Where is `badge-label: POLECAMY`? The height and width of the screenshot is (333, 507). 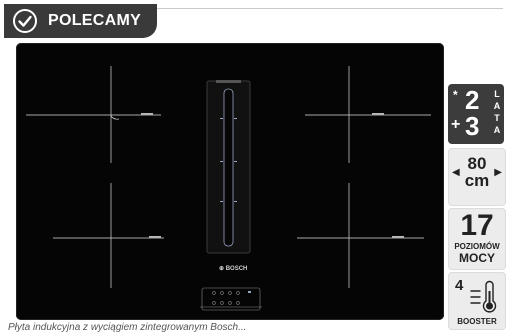 badge-label: POLECAMY is located at coordinates (95, 20).